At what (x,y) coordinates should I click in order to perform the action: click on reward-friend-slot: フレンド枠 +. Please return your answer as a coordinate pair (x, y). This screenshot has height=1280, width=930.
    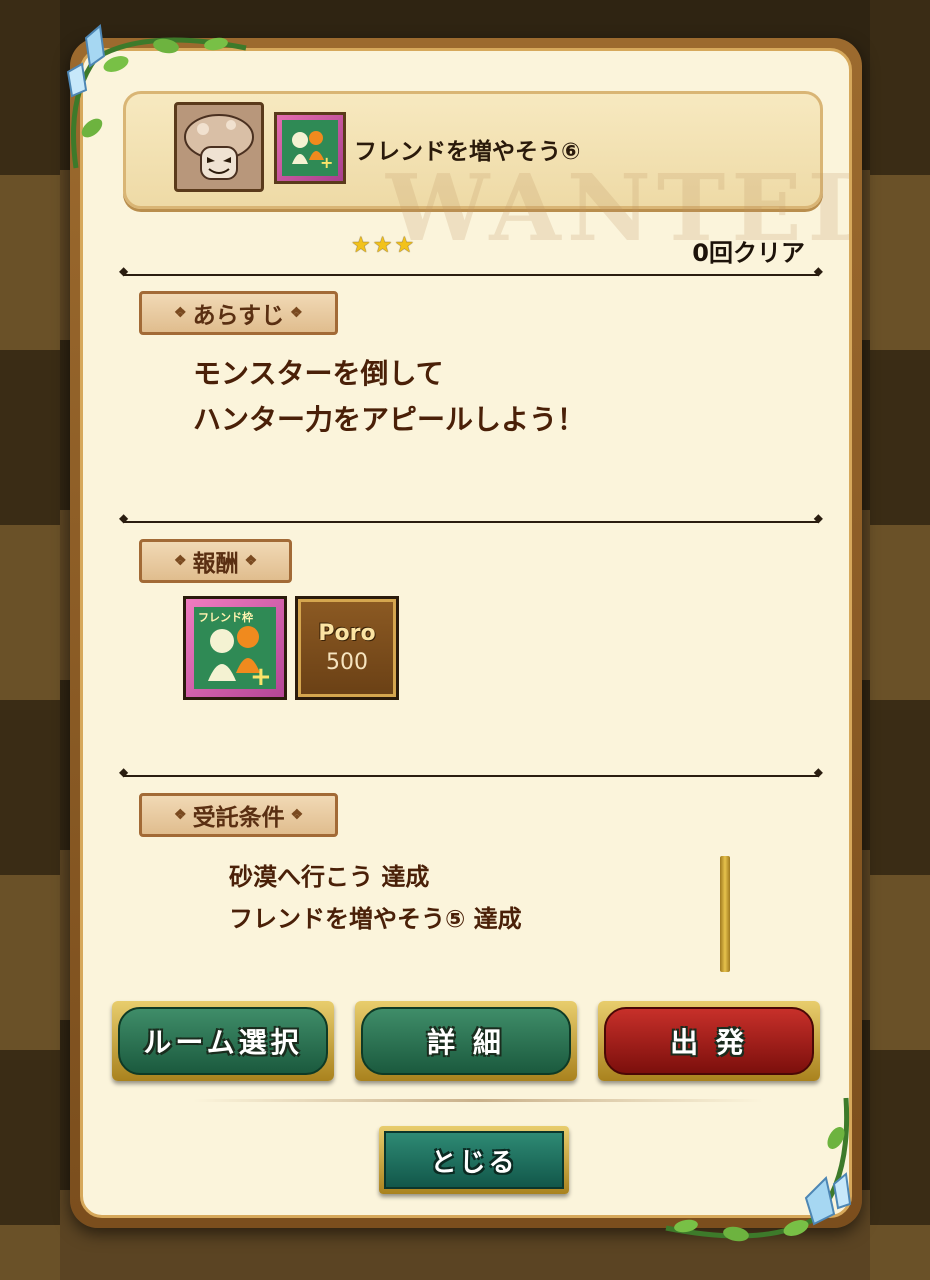
    Looking at the image, I should click on (235, 648).